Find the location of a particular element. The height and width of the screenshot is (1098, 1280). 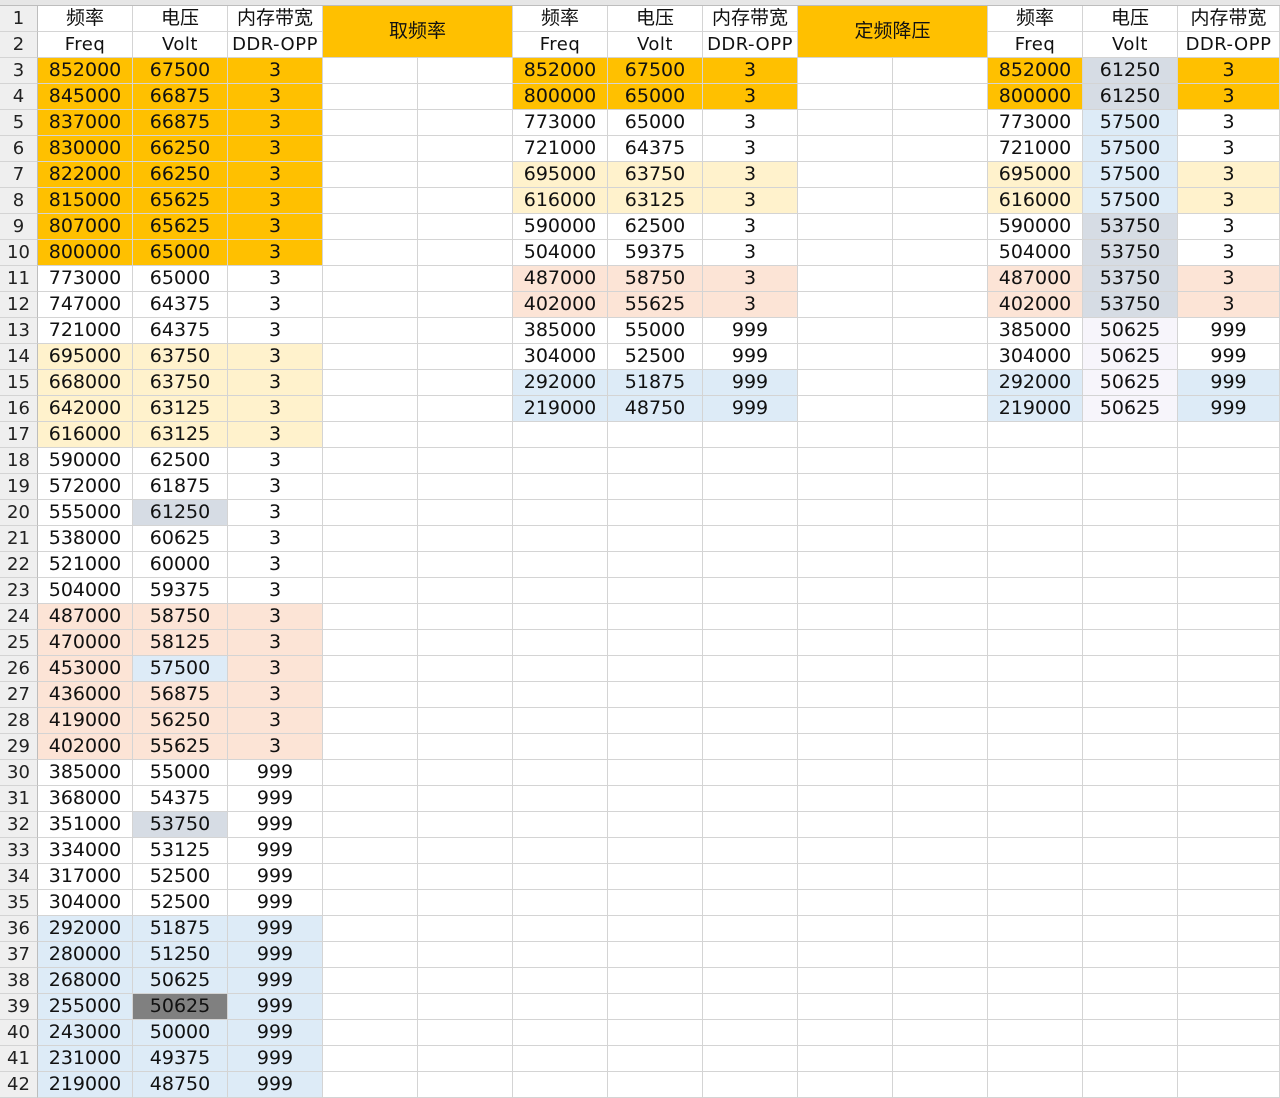

full-volt-cell: 56875 is located at coordinates (180, 695).